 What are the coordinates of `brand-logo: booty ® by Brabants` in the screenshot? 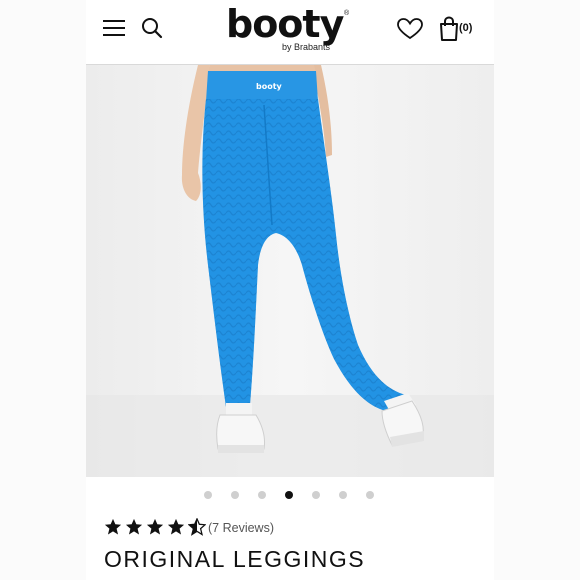 It's located at (291, 28).